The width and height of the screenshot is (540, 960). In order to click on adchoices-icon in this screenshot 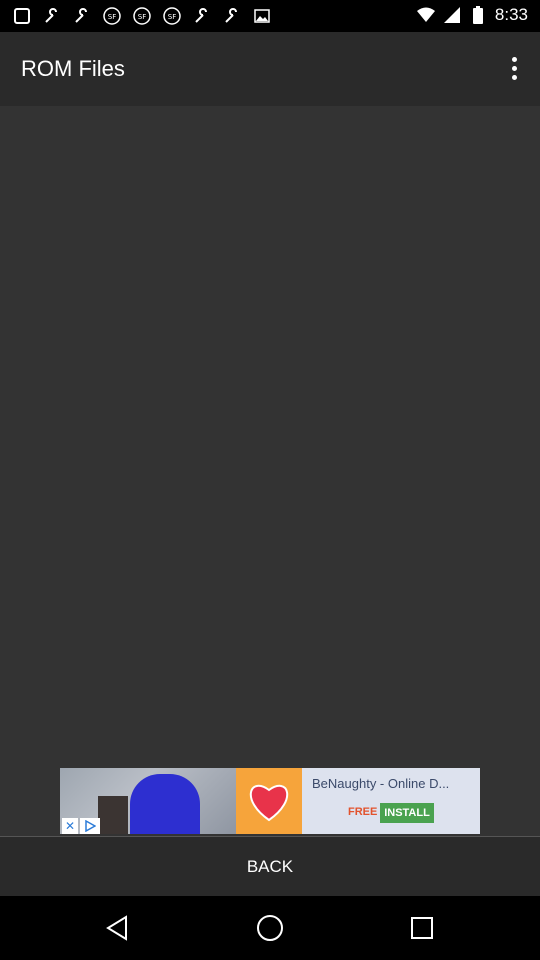, I will do `click(90, 826)`.